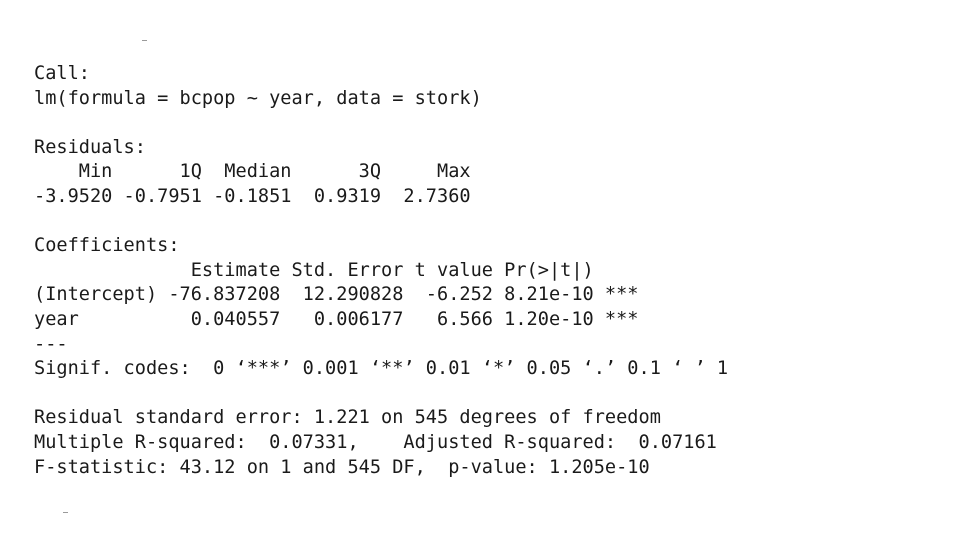  I want to click on coefficients-header: Estimate Std. Error t value Pr(>|t|), so click(314, 270).